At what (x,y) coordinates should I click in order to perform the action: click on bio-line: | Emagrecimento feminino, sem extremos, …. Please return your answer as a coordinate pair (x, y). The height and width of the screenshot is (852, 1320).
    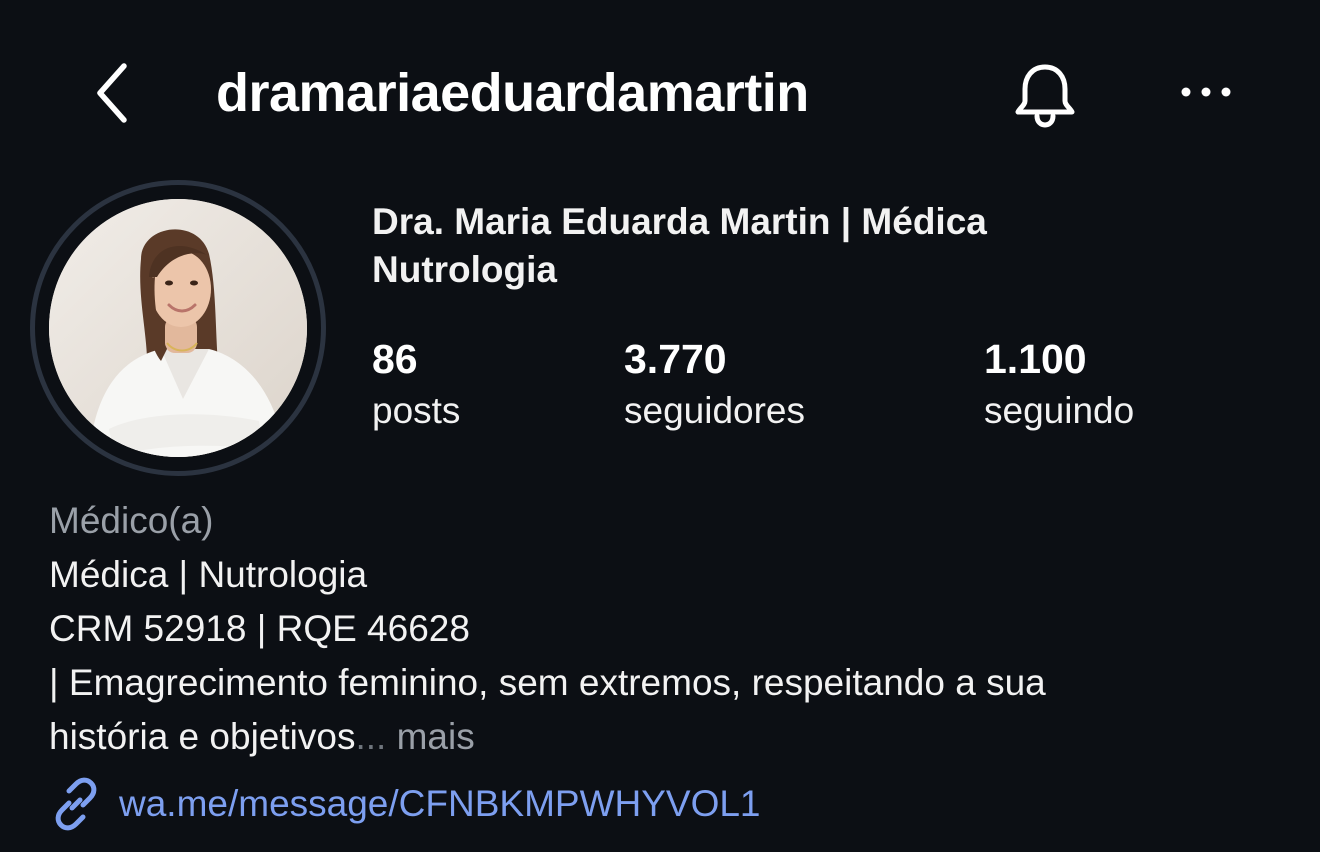
    Looking at the image, I should click on (547, 682).